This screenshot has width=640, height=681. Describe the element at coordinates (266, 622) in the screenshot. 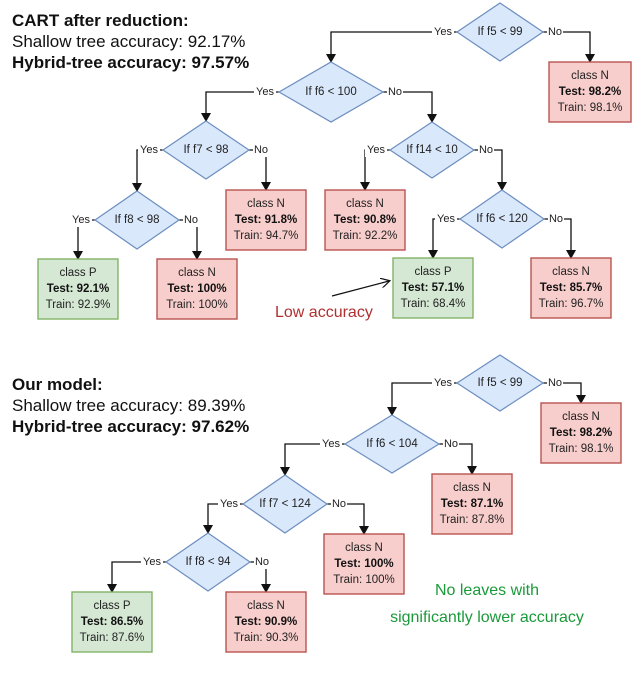

I see `leaf-test-accuracy: Test: 90.9%` at that location.